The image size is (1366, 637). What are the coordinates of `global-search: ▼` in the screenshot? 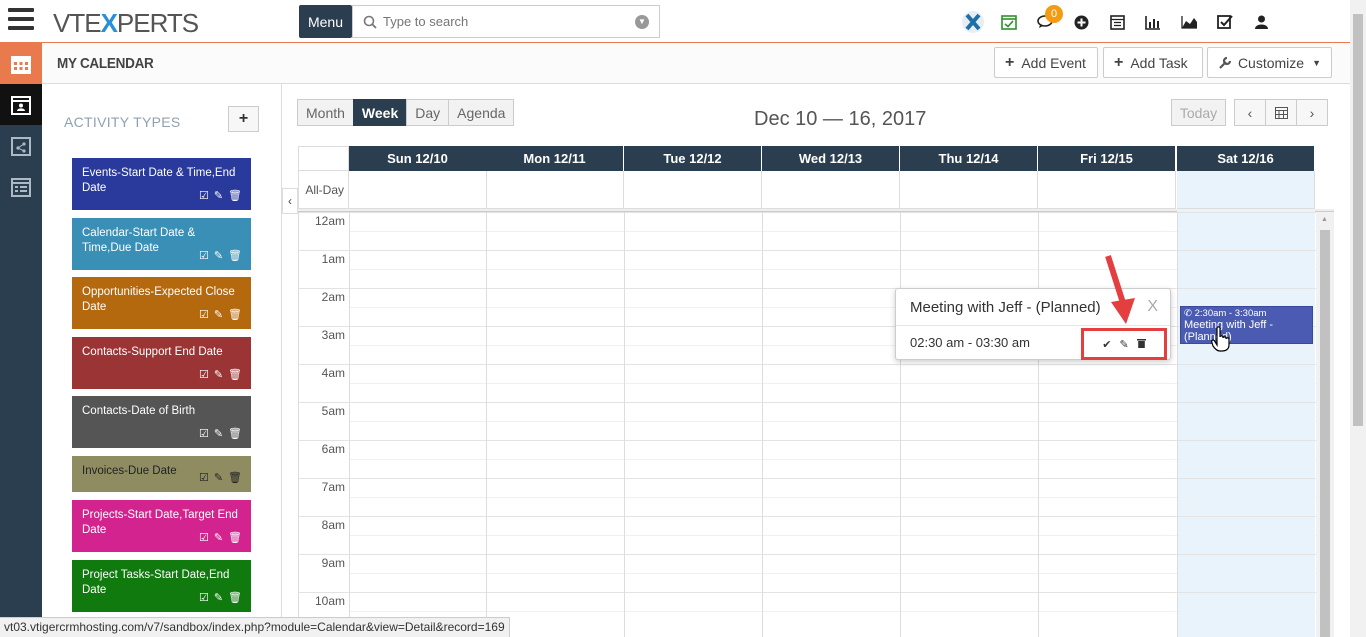 It's located at (506, 21).